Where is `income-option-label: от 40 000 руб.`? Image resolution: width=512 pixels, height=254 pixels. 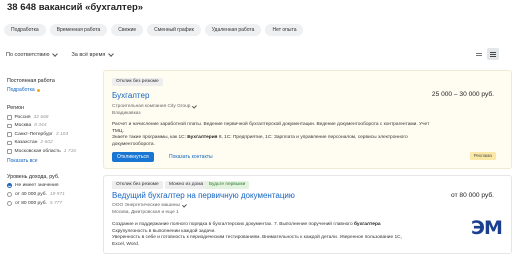
income-option-label: от 40 000 руб. is located at coordinates (31, 194).